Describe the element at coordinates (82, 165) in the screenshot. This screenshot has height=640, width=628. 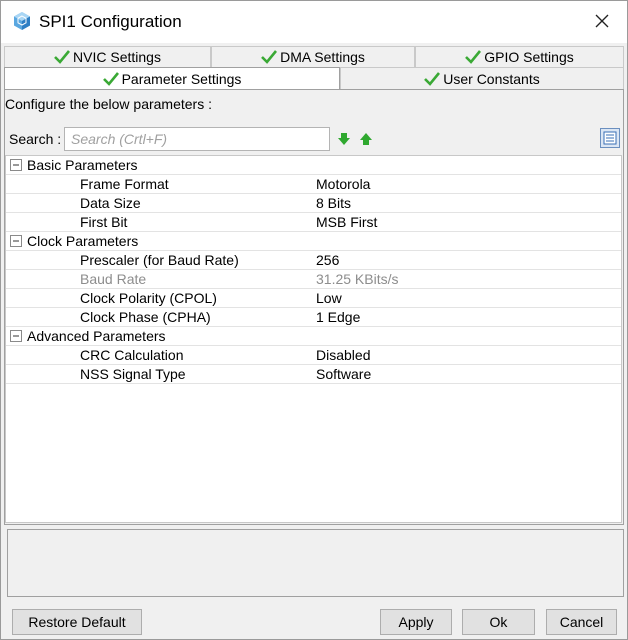
I see `group-label: Basic Parameters` at that location.